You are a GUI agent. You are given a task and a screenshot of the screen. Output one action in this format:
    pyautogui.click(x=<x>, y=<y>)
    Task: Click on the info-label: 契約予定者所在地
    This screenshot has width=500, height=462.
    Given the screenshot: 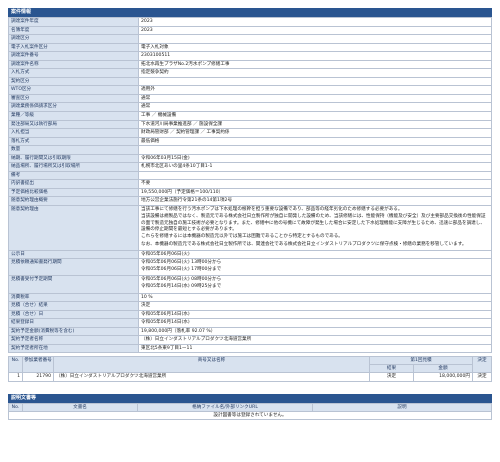 What is the action you would take?
    pyautogui.click(x=73, y=348)
    